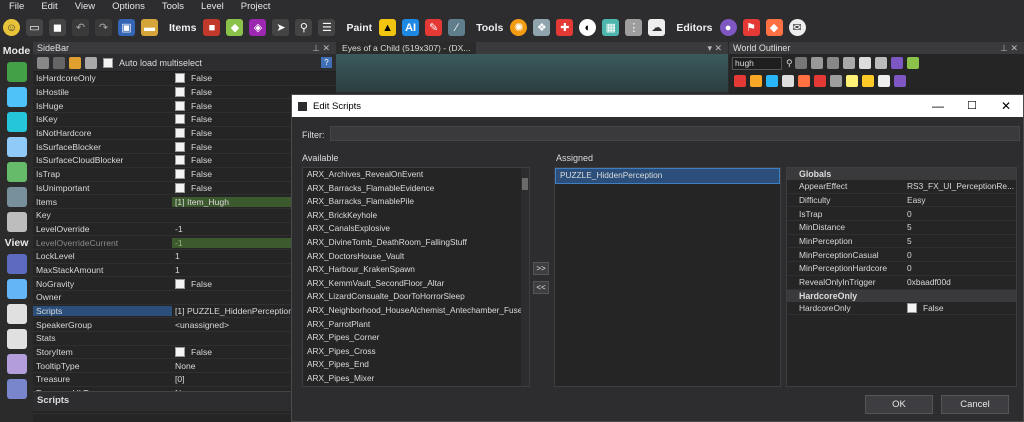 The image size is (1024, 422). What do you see at coordinates (75, 62) in the screenshot?
I see `category-icon` at bounding box center [75, 62].